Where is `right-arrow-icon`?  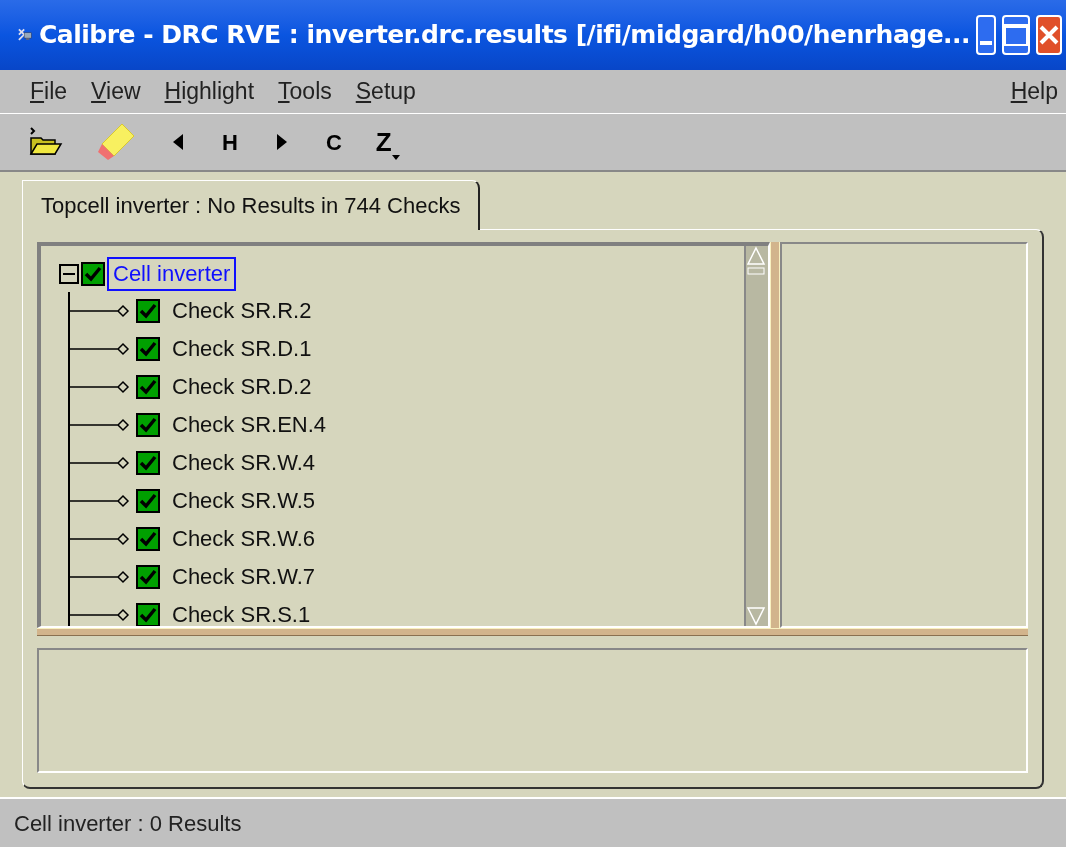
right-arrow-icon is located at coordinates (281, 142).